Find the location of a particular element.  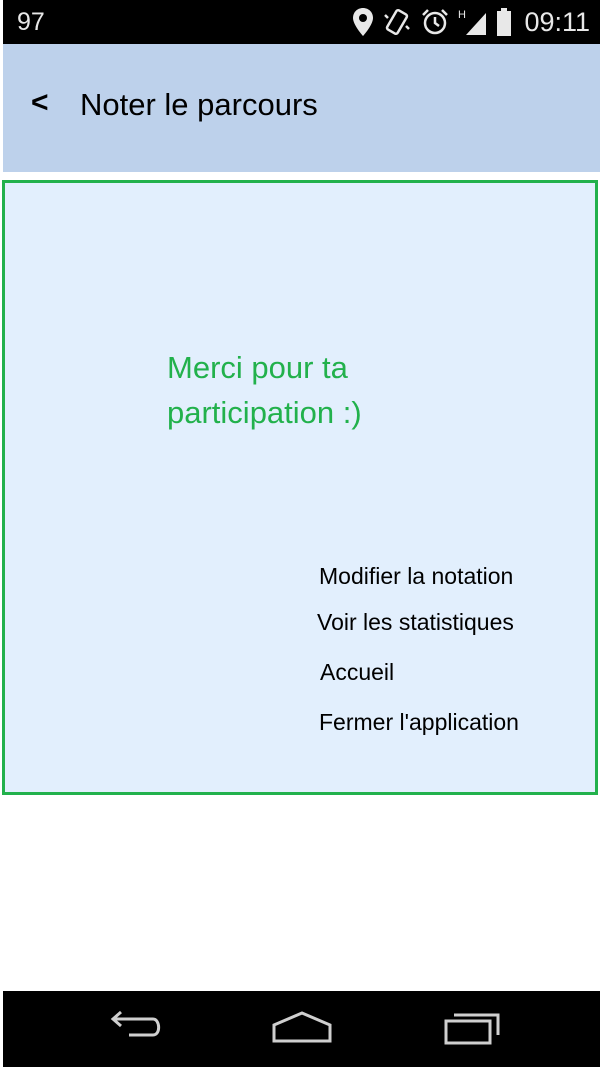

view-statistics-button: Voir les statistiques is located at coordinates (415, 622).